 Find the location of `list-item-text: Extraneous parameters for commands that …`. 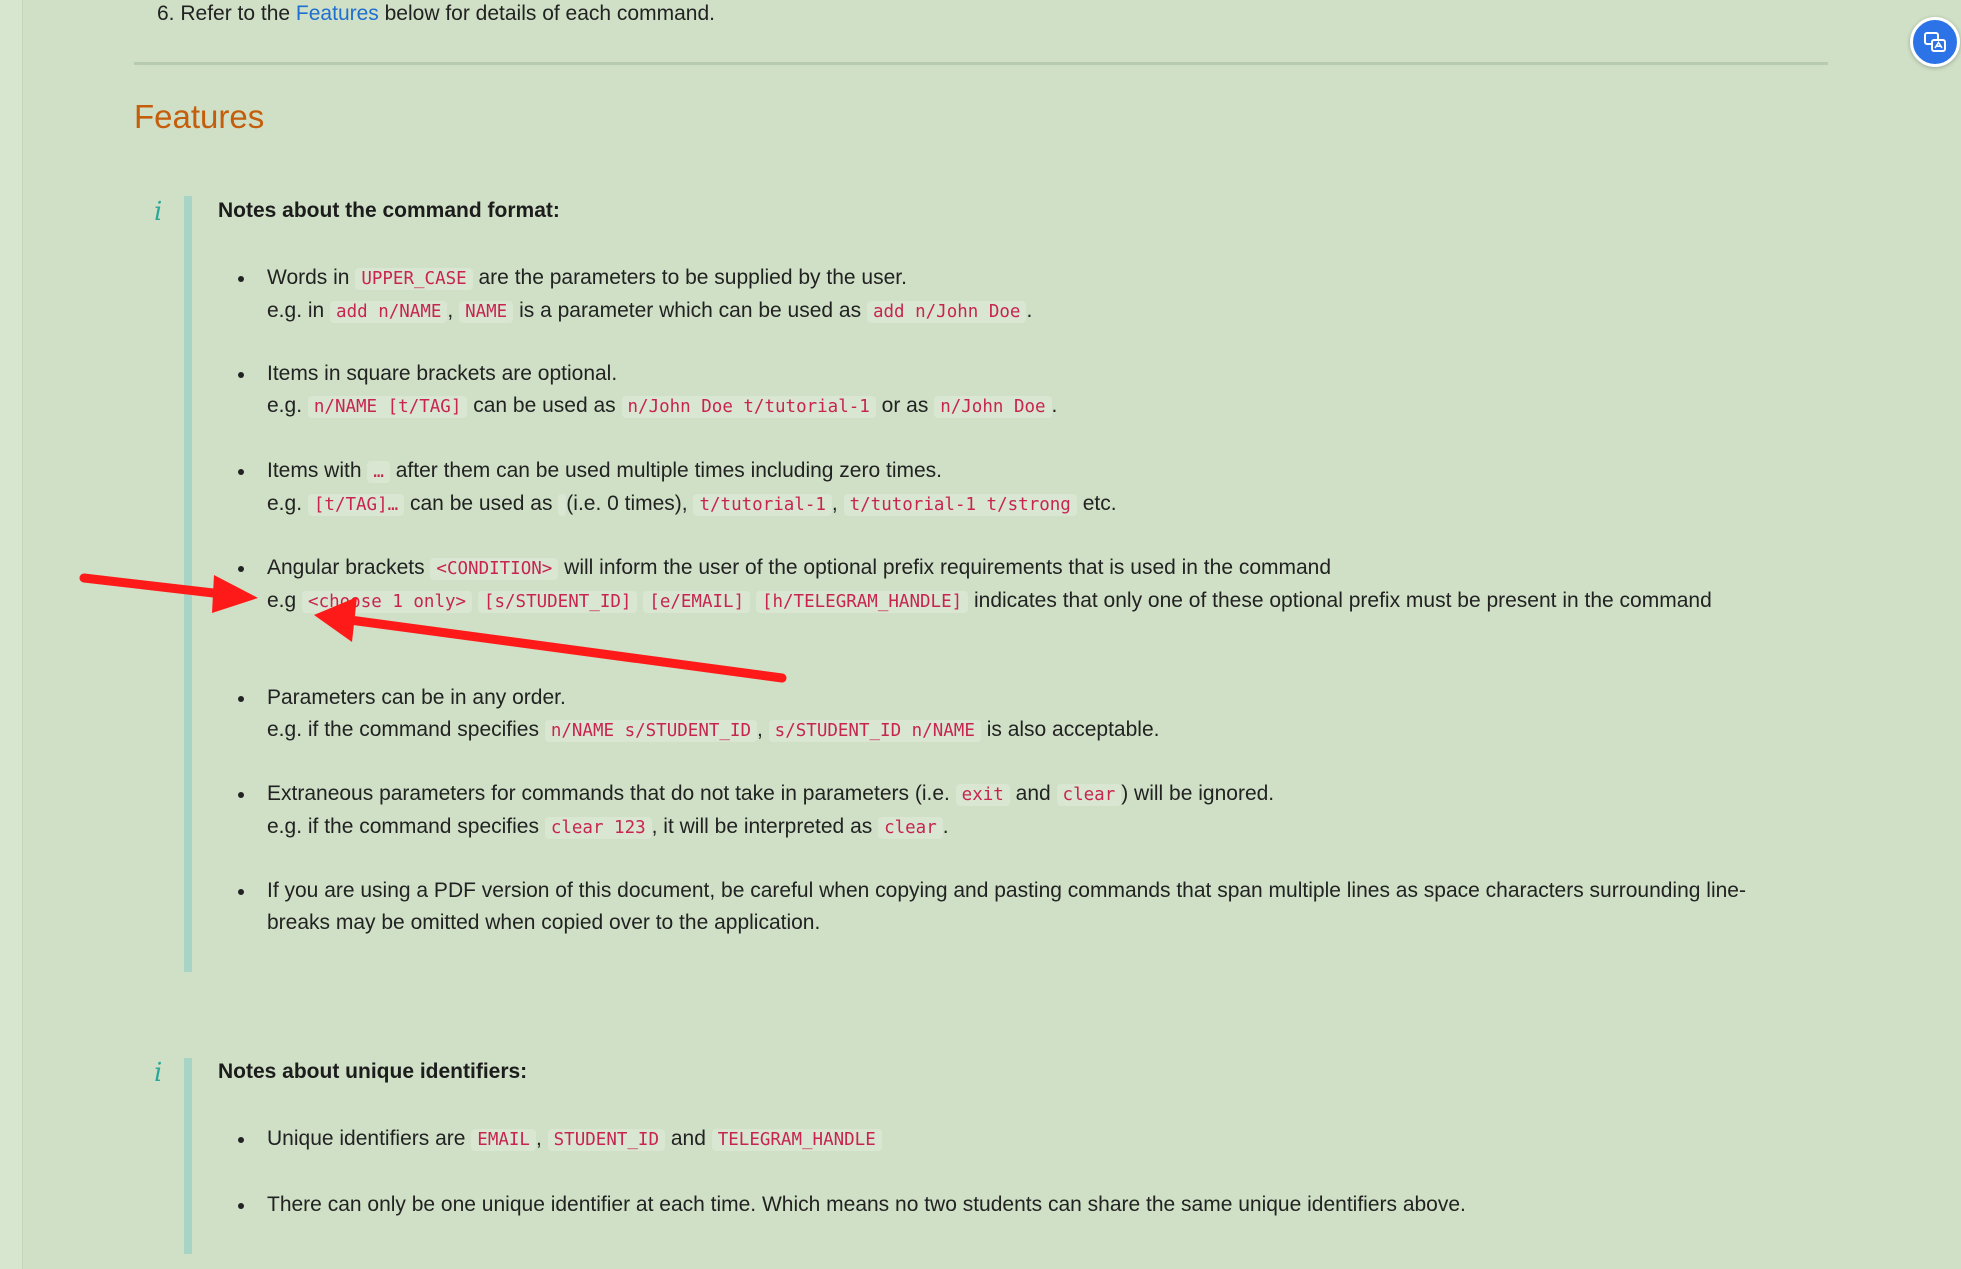

list-item-text: Extraneous parameters for commands that … is located at coordinates (771, 810).